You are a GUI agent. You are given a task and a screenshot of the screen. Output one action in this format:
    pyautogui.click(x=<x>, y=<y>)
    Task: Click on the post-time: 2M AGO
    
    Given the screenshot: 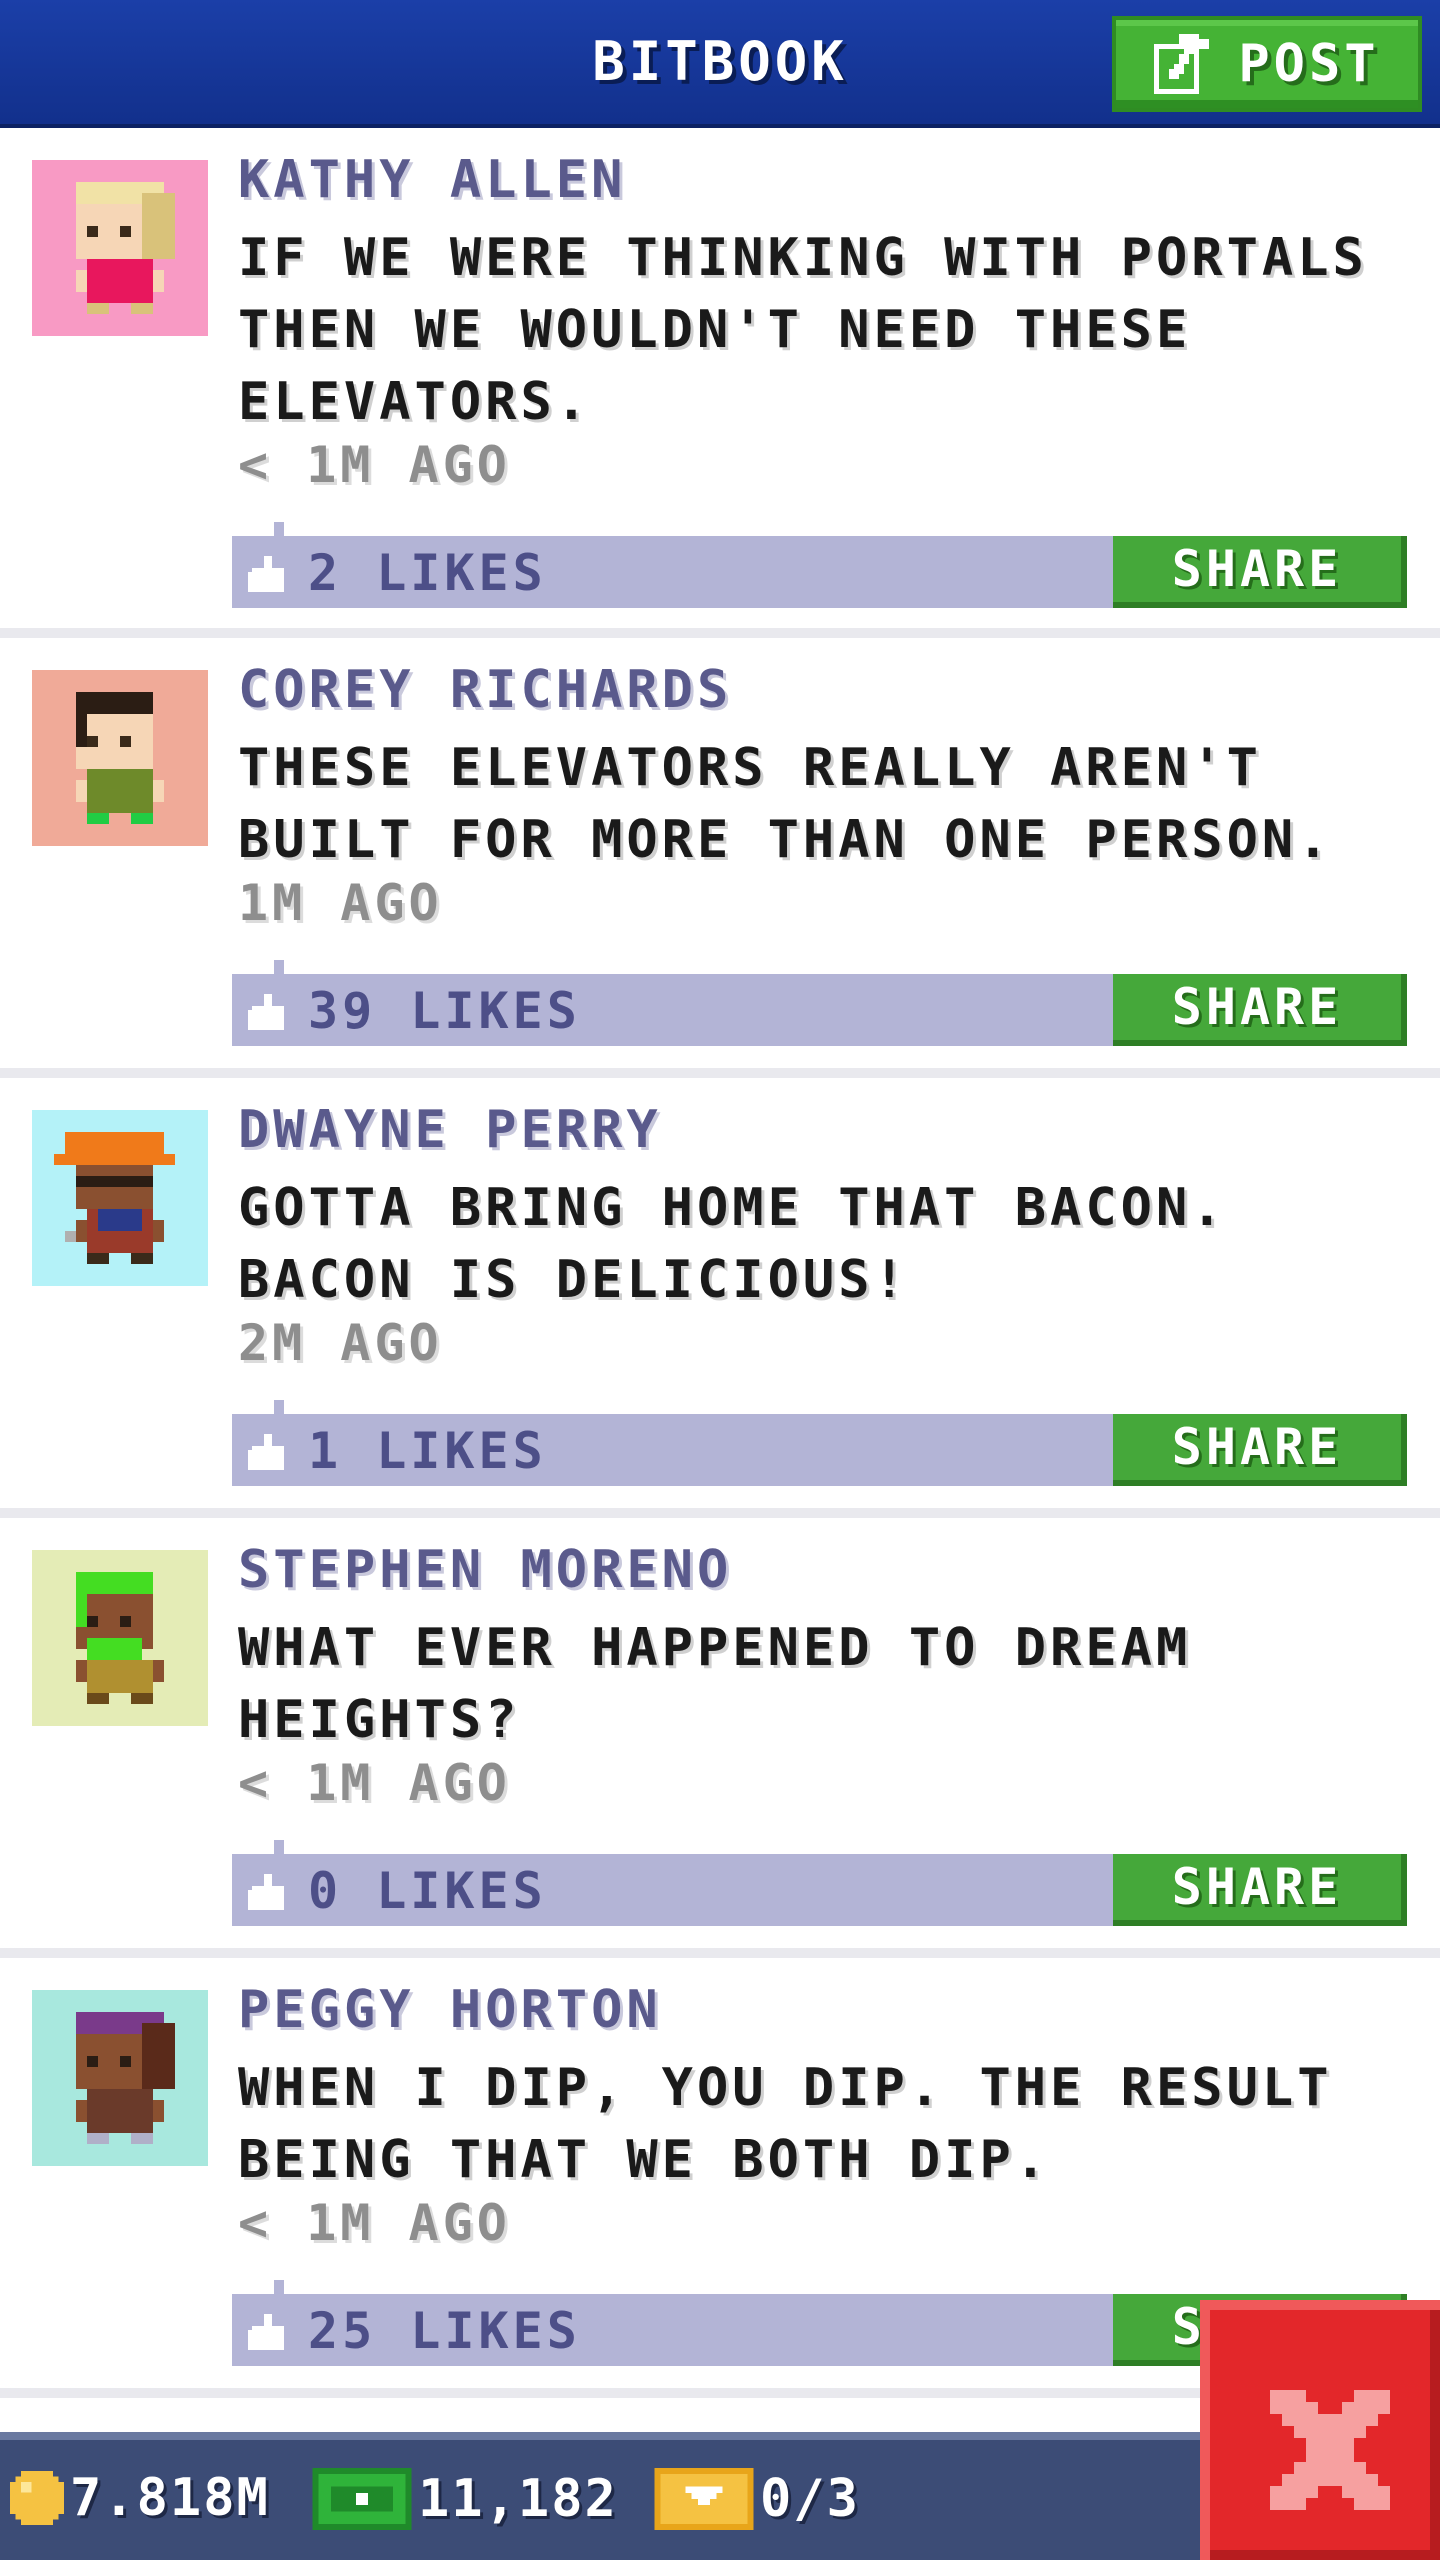 What is the action you would take?
    pyautogui.click(x=340, y=1343)
    